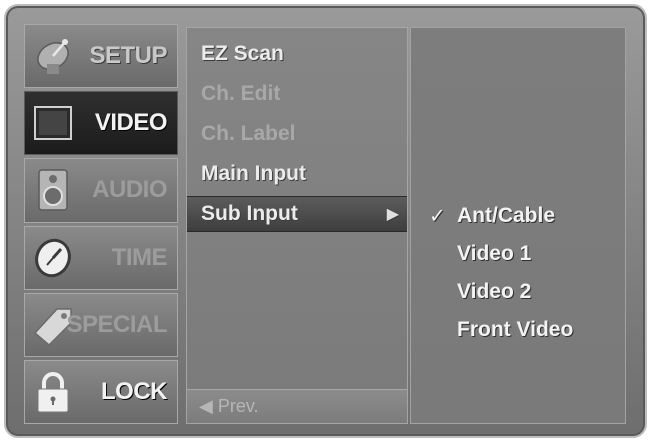  I want to click on option-label: Video 2, so click(494, 291).